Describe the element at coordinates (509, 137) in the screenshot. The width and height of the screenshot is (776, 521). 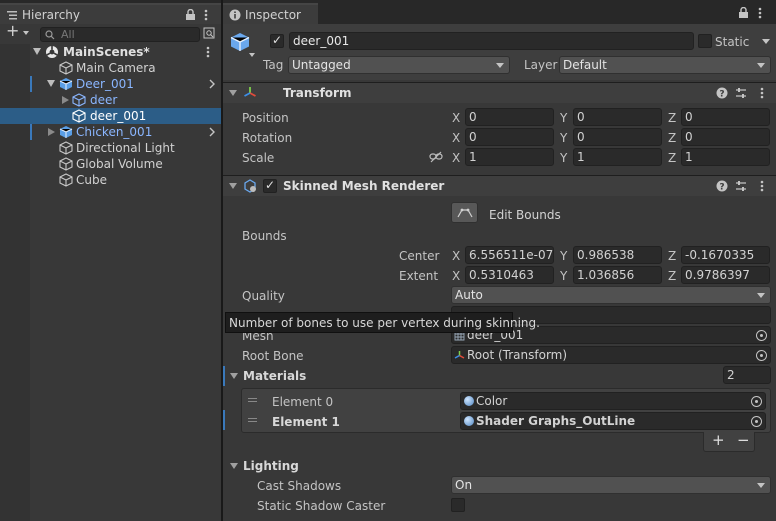
I see `rotation-x-field: 0` at that location.